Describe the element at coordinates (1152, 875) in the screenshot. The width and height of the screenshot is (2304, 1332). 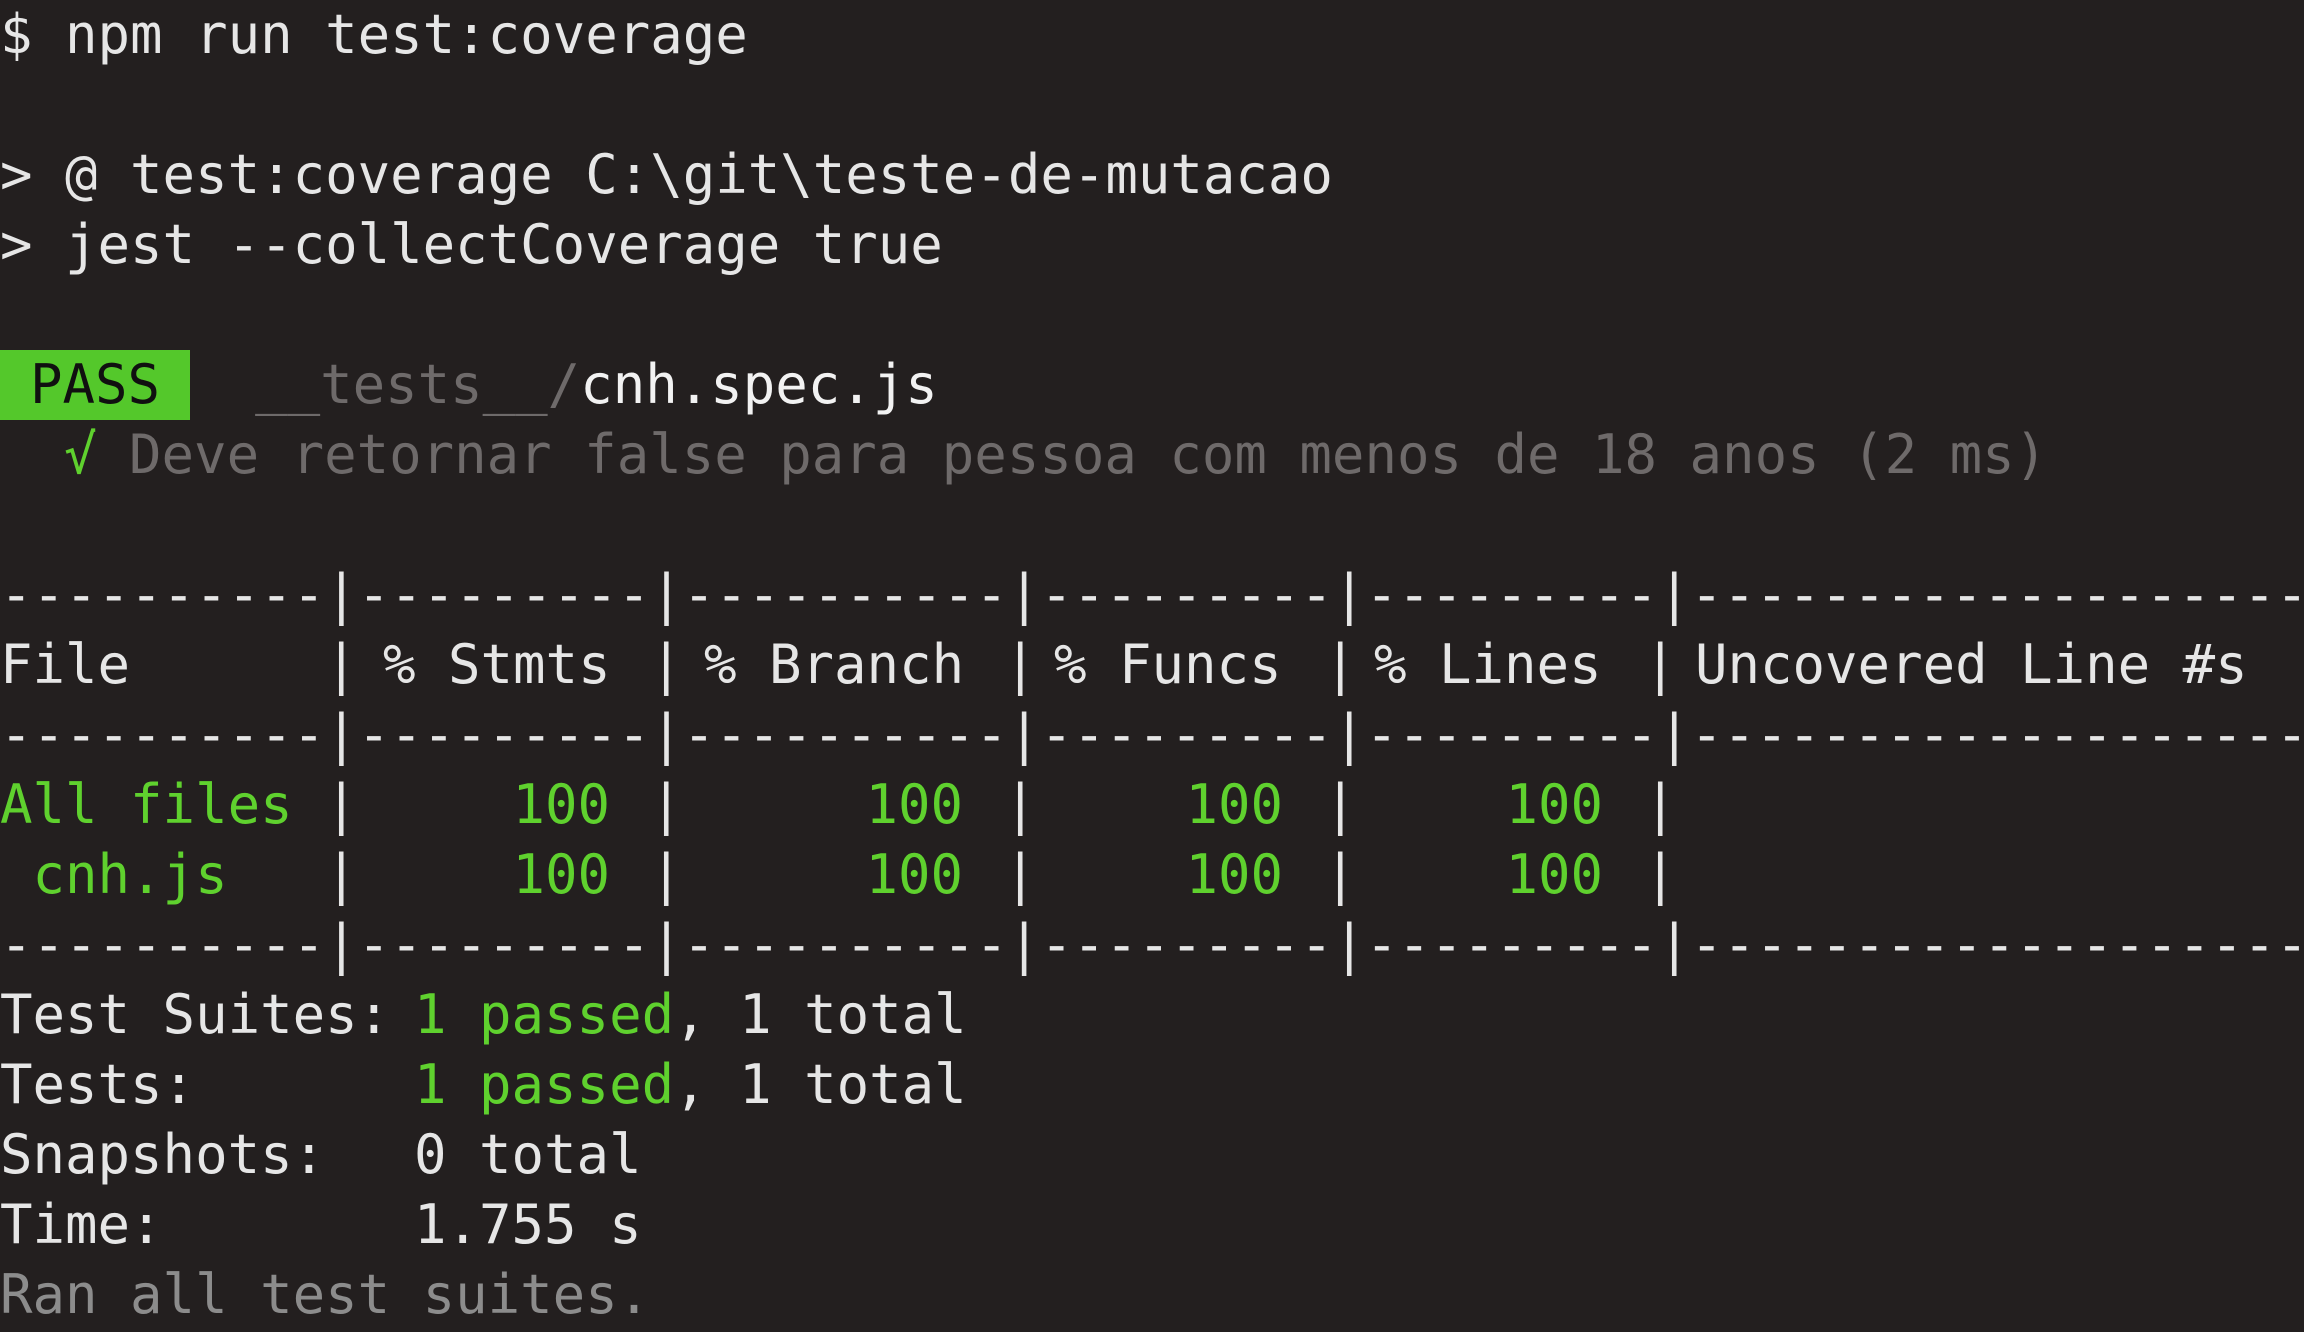
I see `table-row: cnh.js | 100 | 100 | 100 | 100 |` at that location.